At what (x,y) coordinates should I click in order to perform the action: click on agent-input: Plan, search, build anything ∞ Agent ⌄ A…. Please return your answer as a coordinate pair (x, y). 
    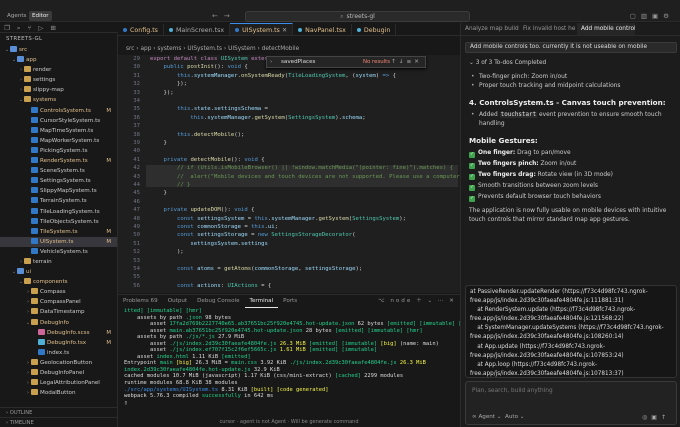
    Looking at the image, I should click on (571, 403).